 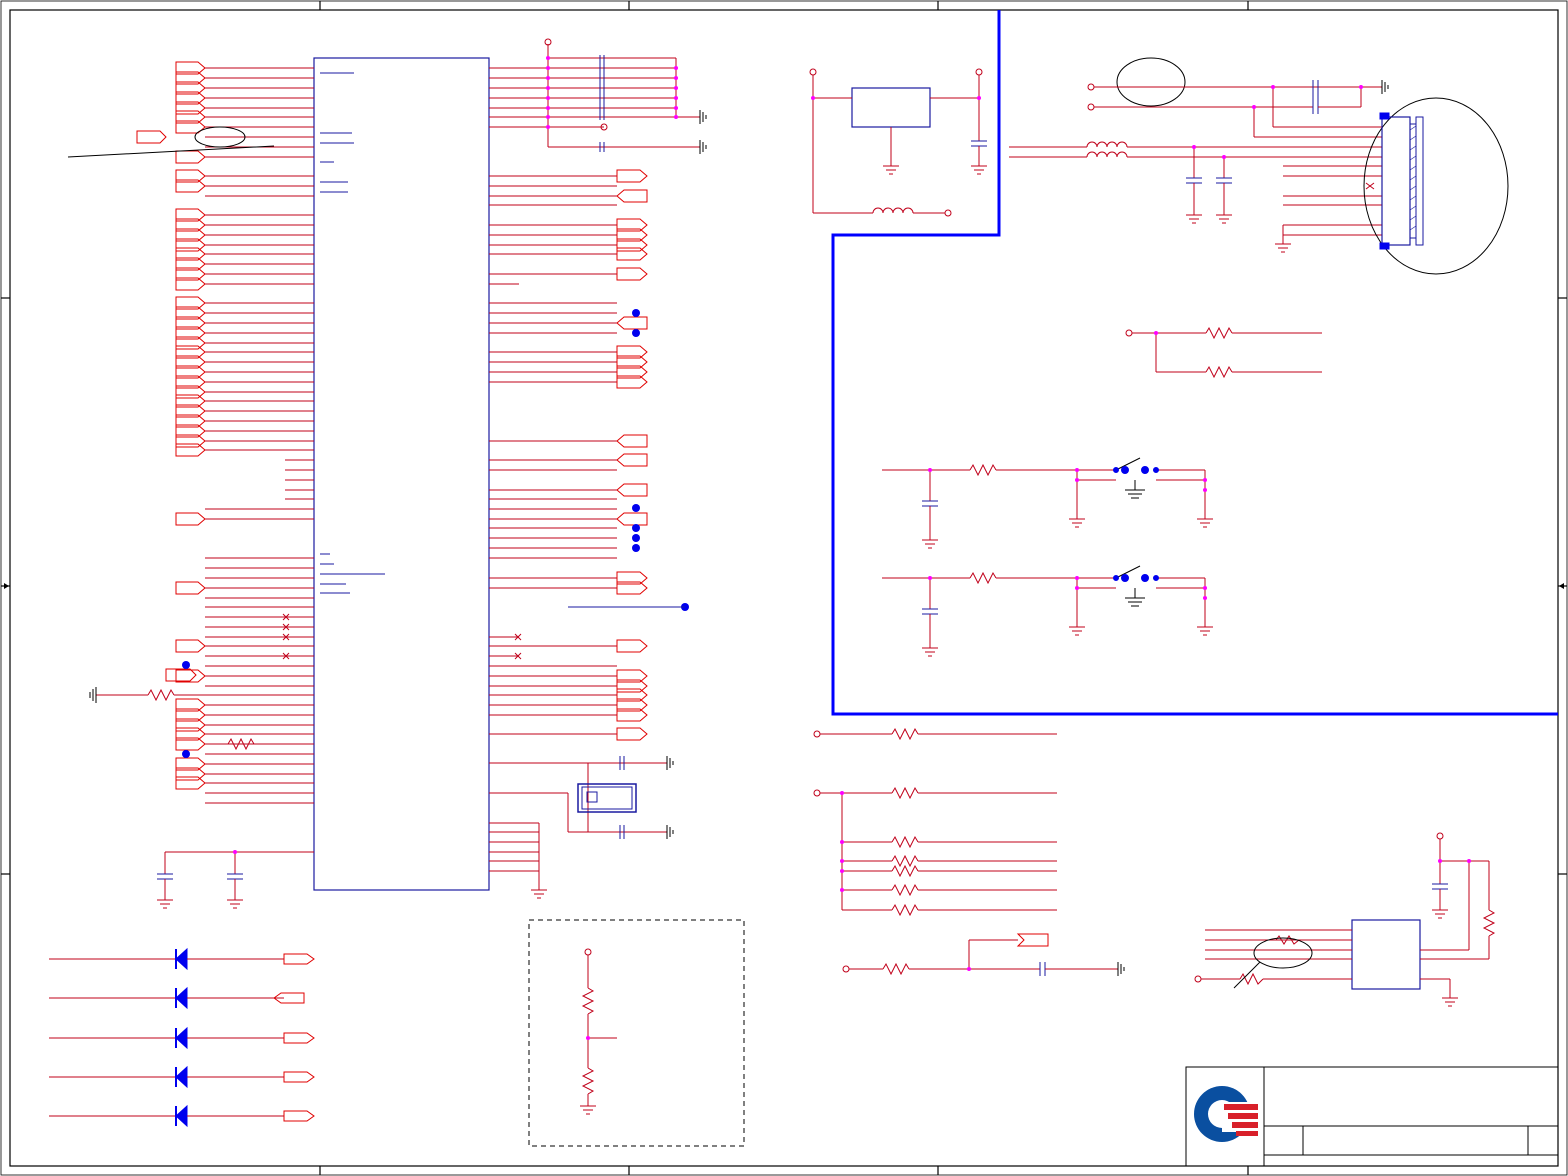 What do you see at coordinates (553, 455) in the screenshot?
I see `ic-right-pin-wires` at bounding box center [553, 455].